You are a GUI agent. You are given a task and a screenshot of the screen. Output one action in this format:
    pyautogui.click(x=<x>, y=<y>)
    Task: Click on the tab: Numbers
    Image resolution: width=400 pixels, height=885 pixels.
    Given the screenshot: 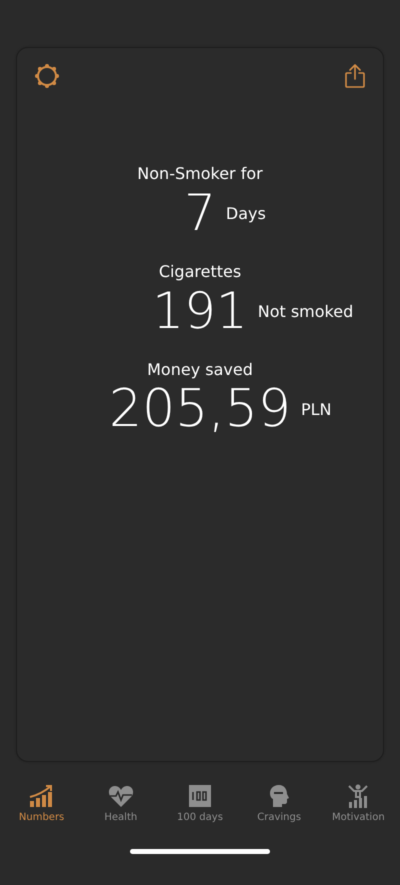 What is the action you would take?
    pyautogui.click(x=41, y=803)
    